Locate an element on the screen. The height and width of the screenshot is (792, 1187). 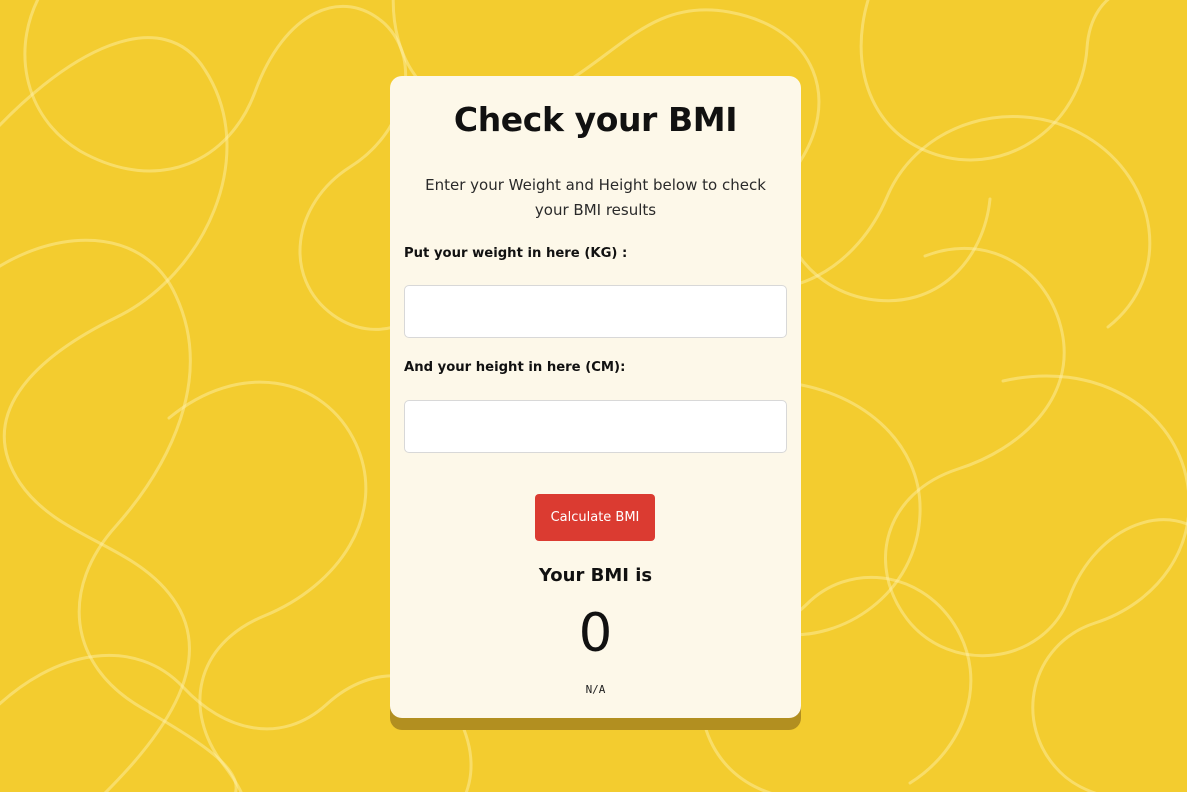
bmi-result-status: N/A is located at coordinates (595, 689).